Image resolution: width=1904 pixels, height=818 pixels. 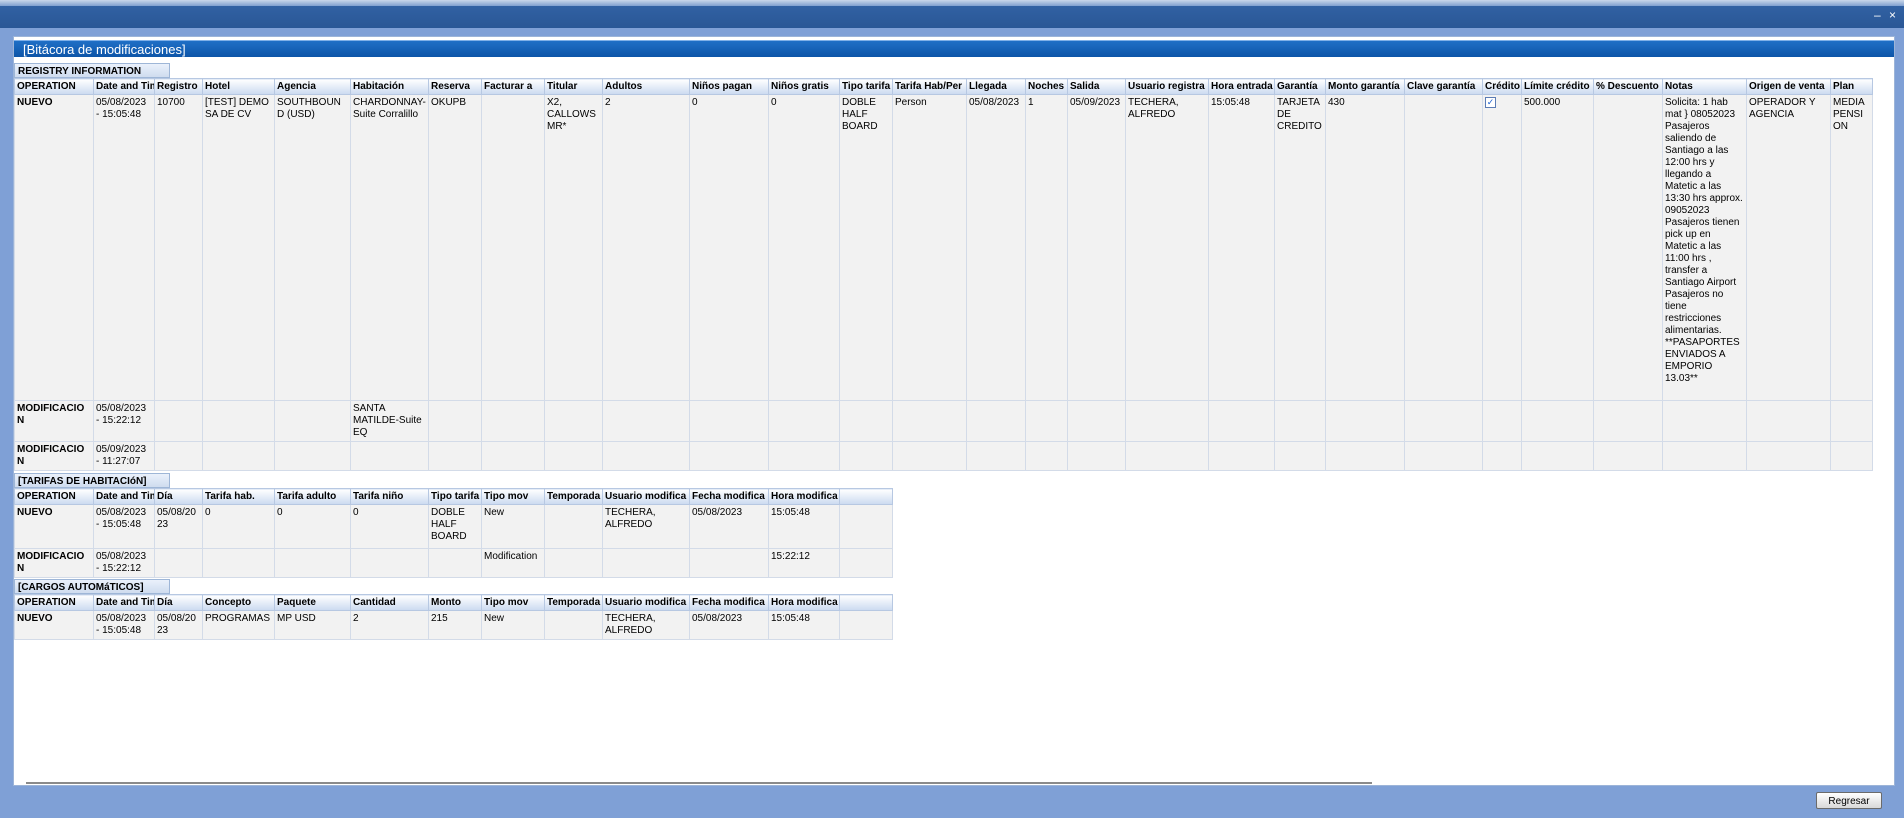 What do you see at coordinates (996, 86) in the screenshot?
I see `column-header: Llegada` at bounding box center [996, 86].